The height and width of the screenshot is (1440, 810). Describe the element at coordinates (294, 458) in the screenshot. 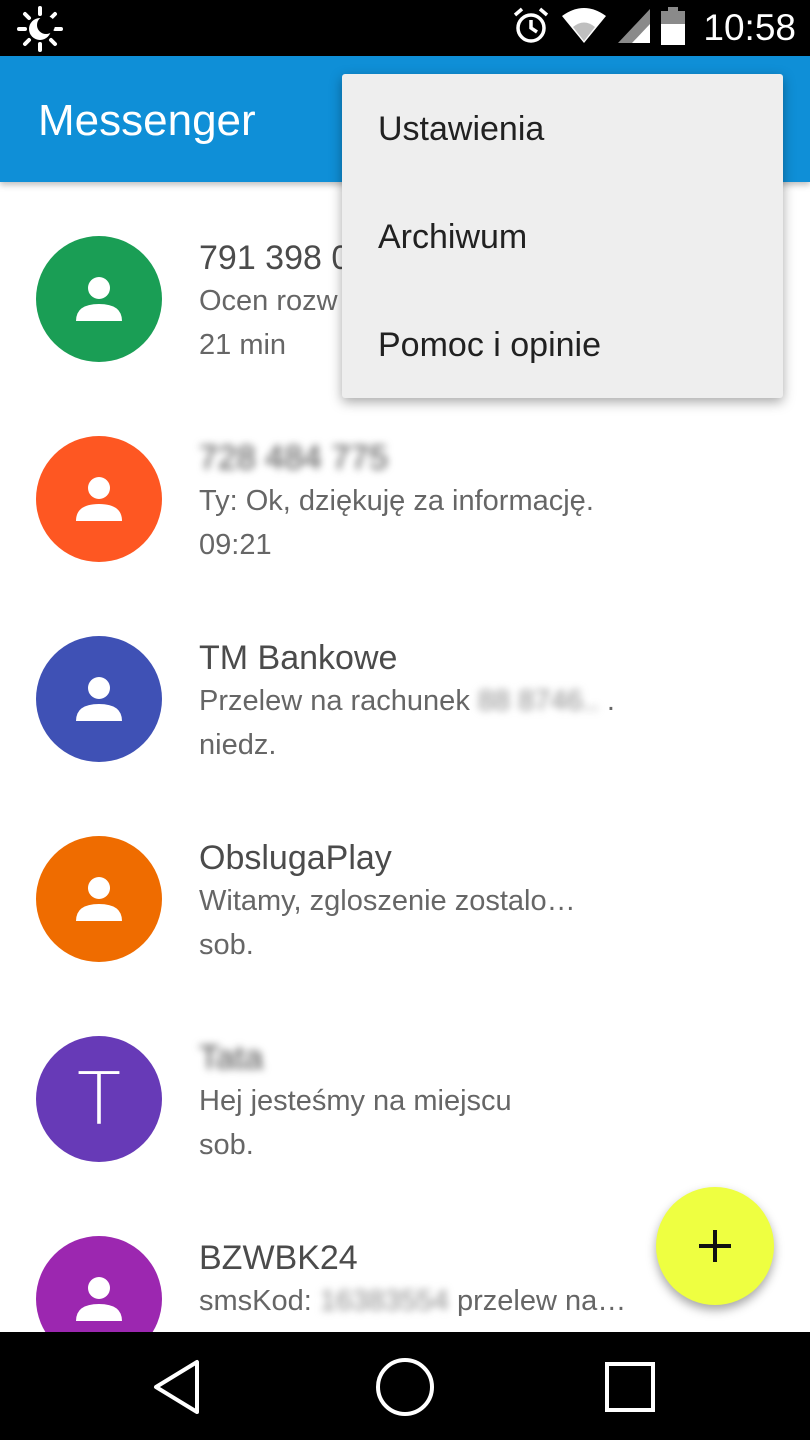

I see `contact-name: 728 484 775` at that location.